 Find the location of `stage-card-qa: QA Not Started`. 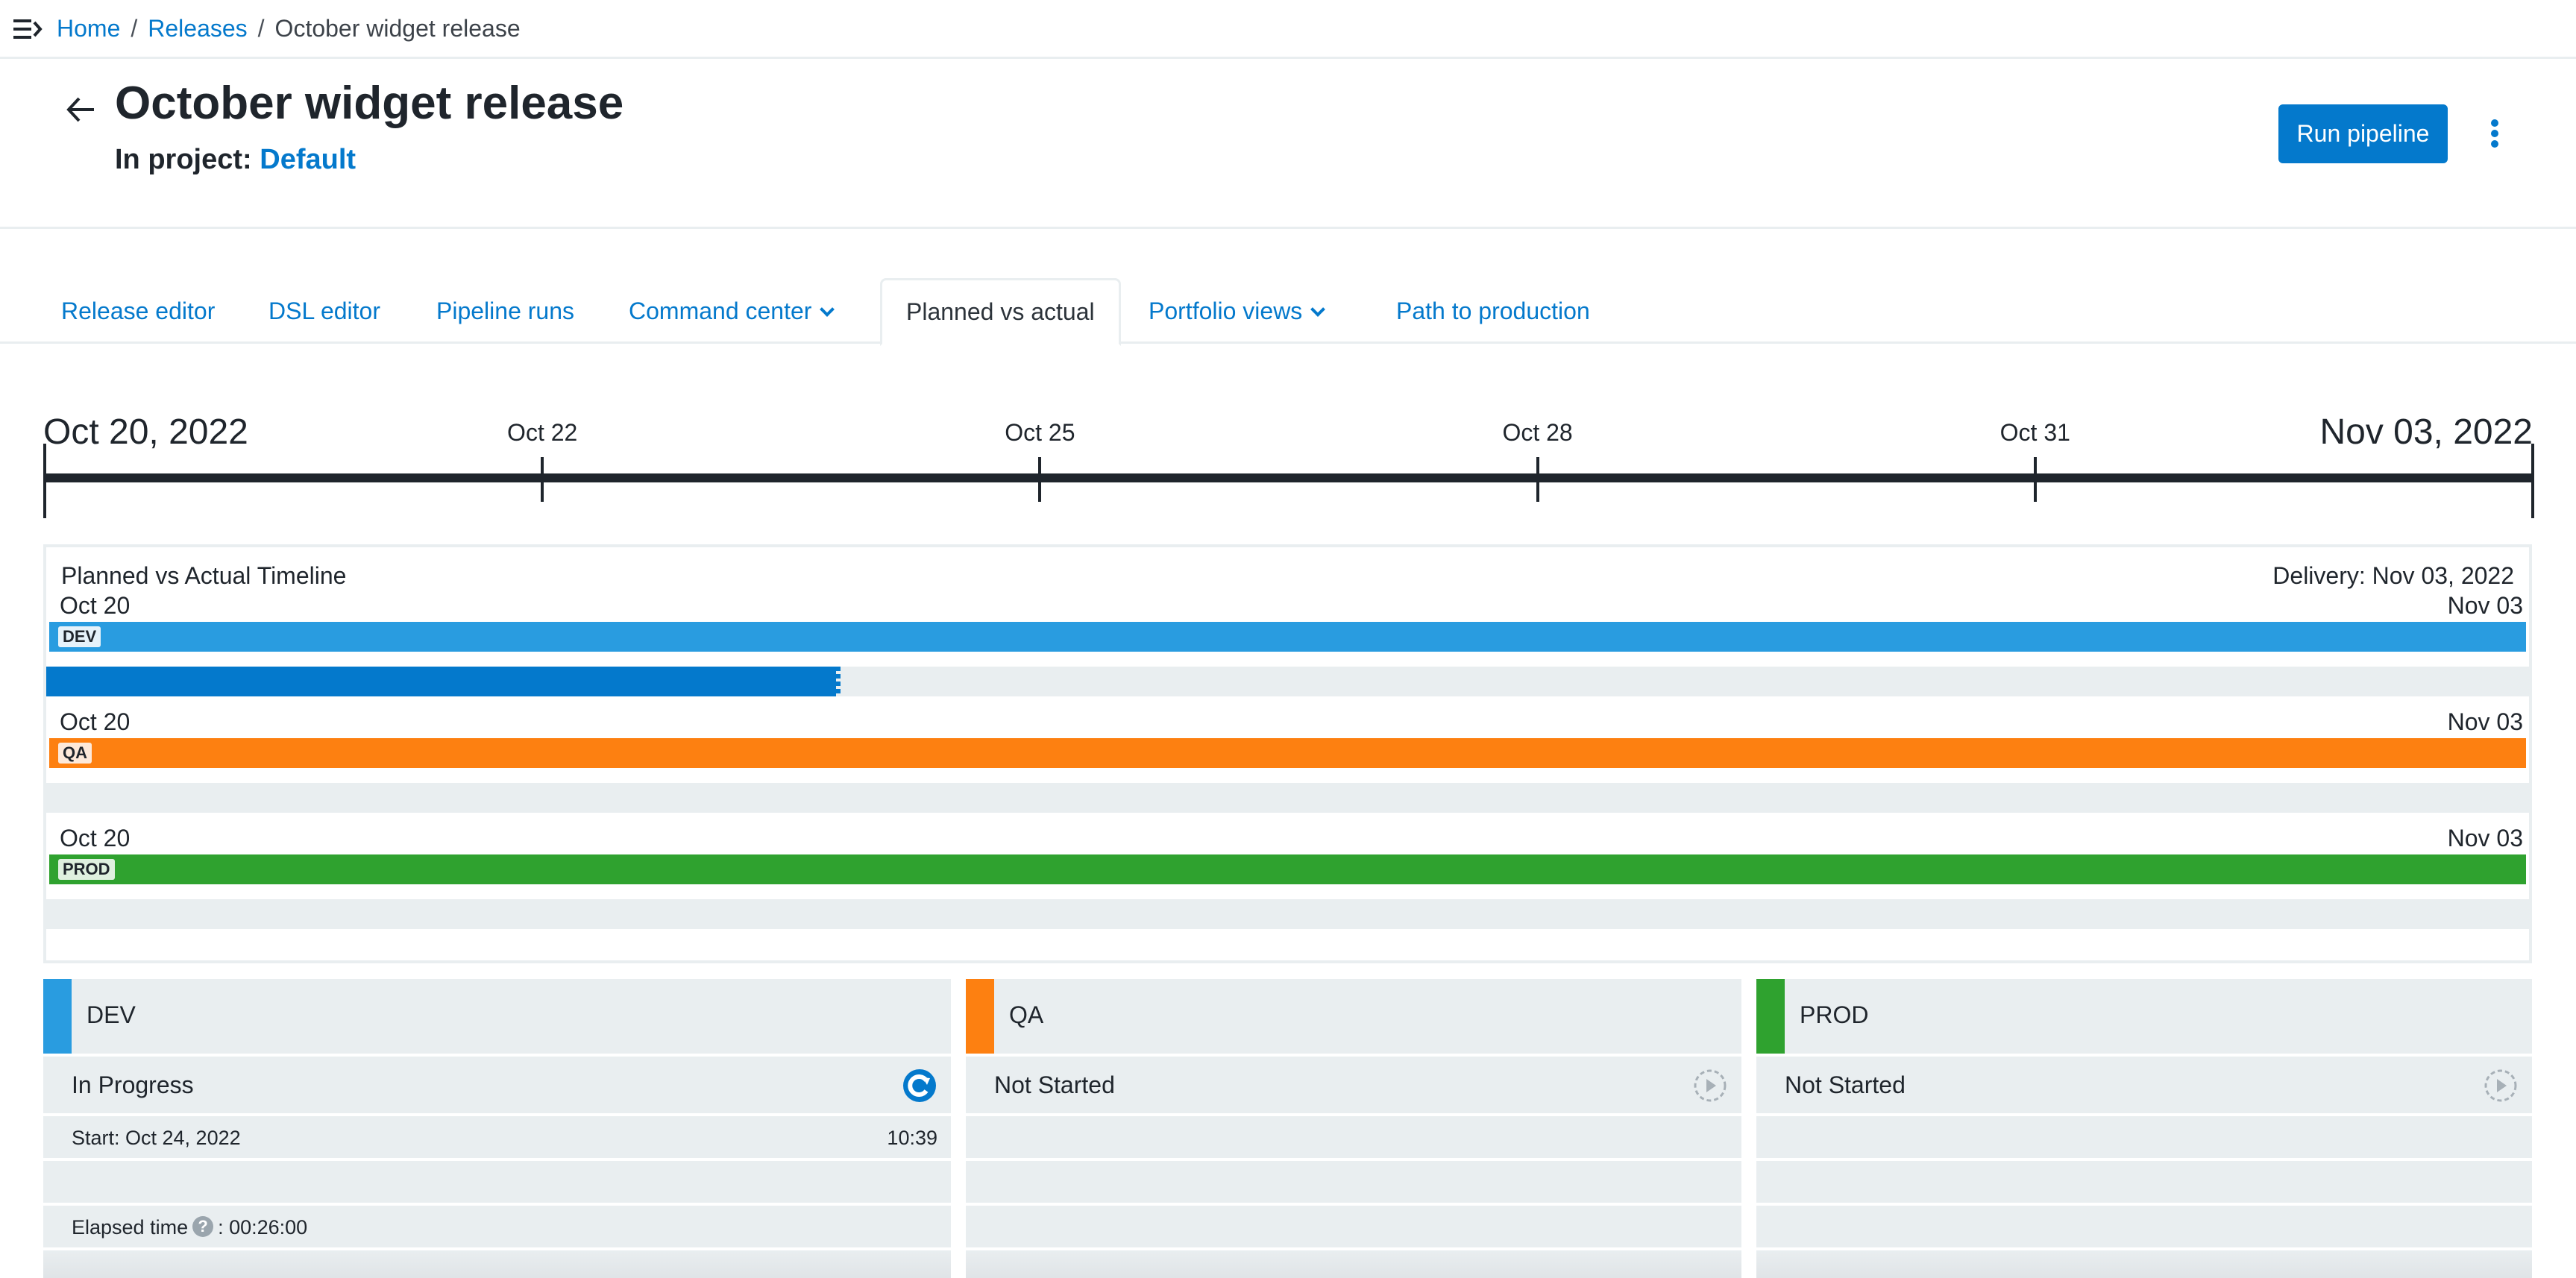

stage-card-qa: QA Not Started is located at coordinates (1354, 1128).